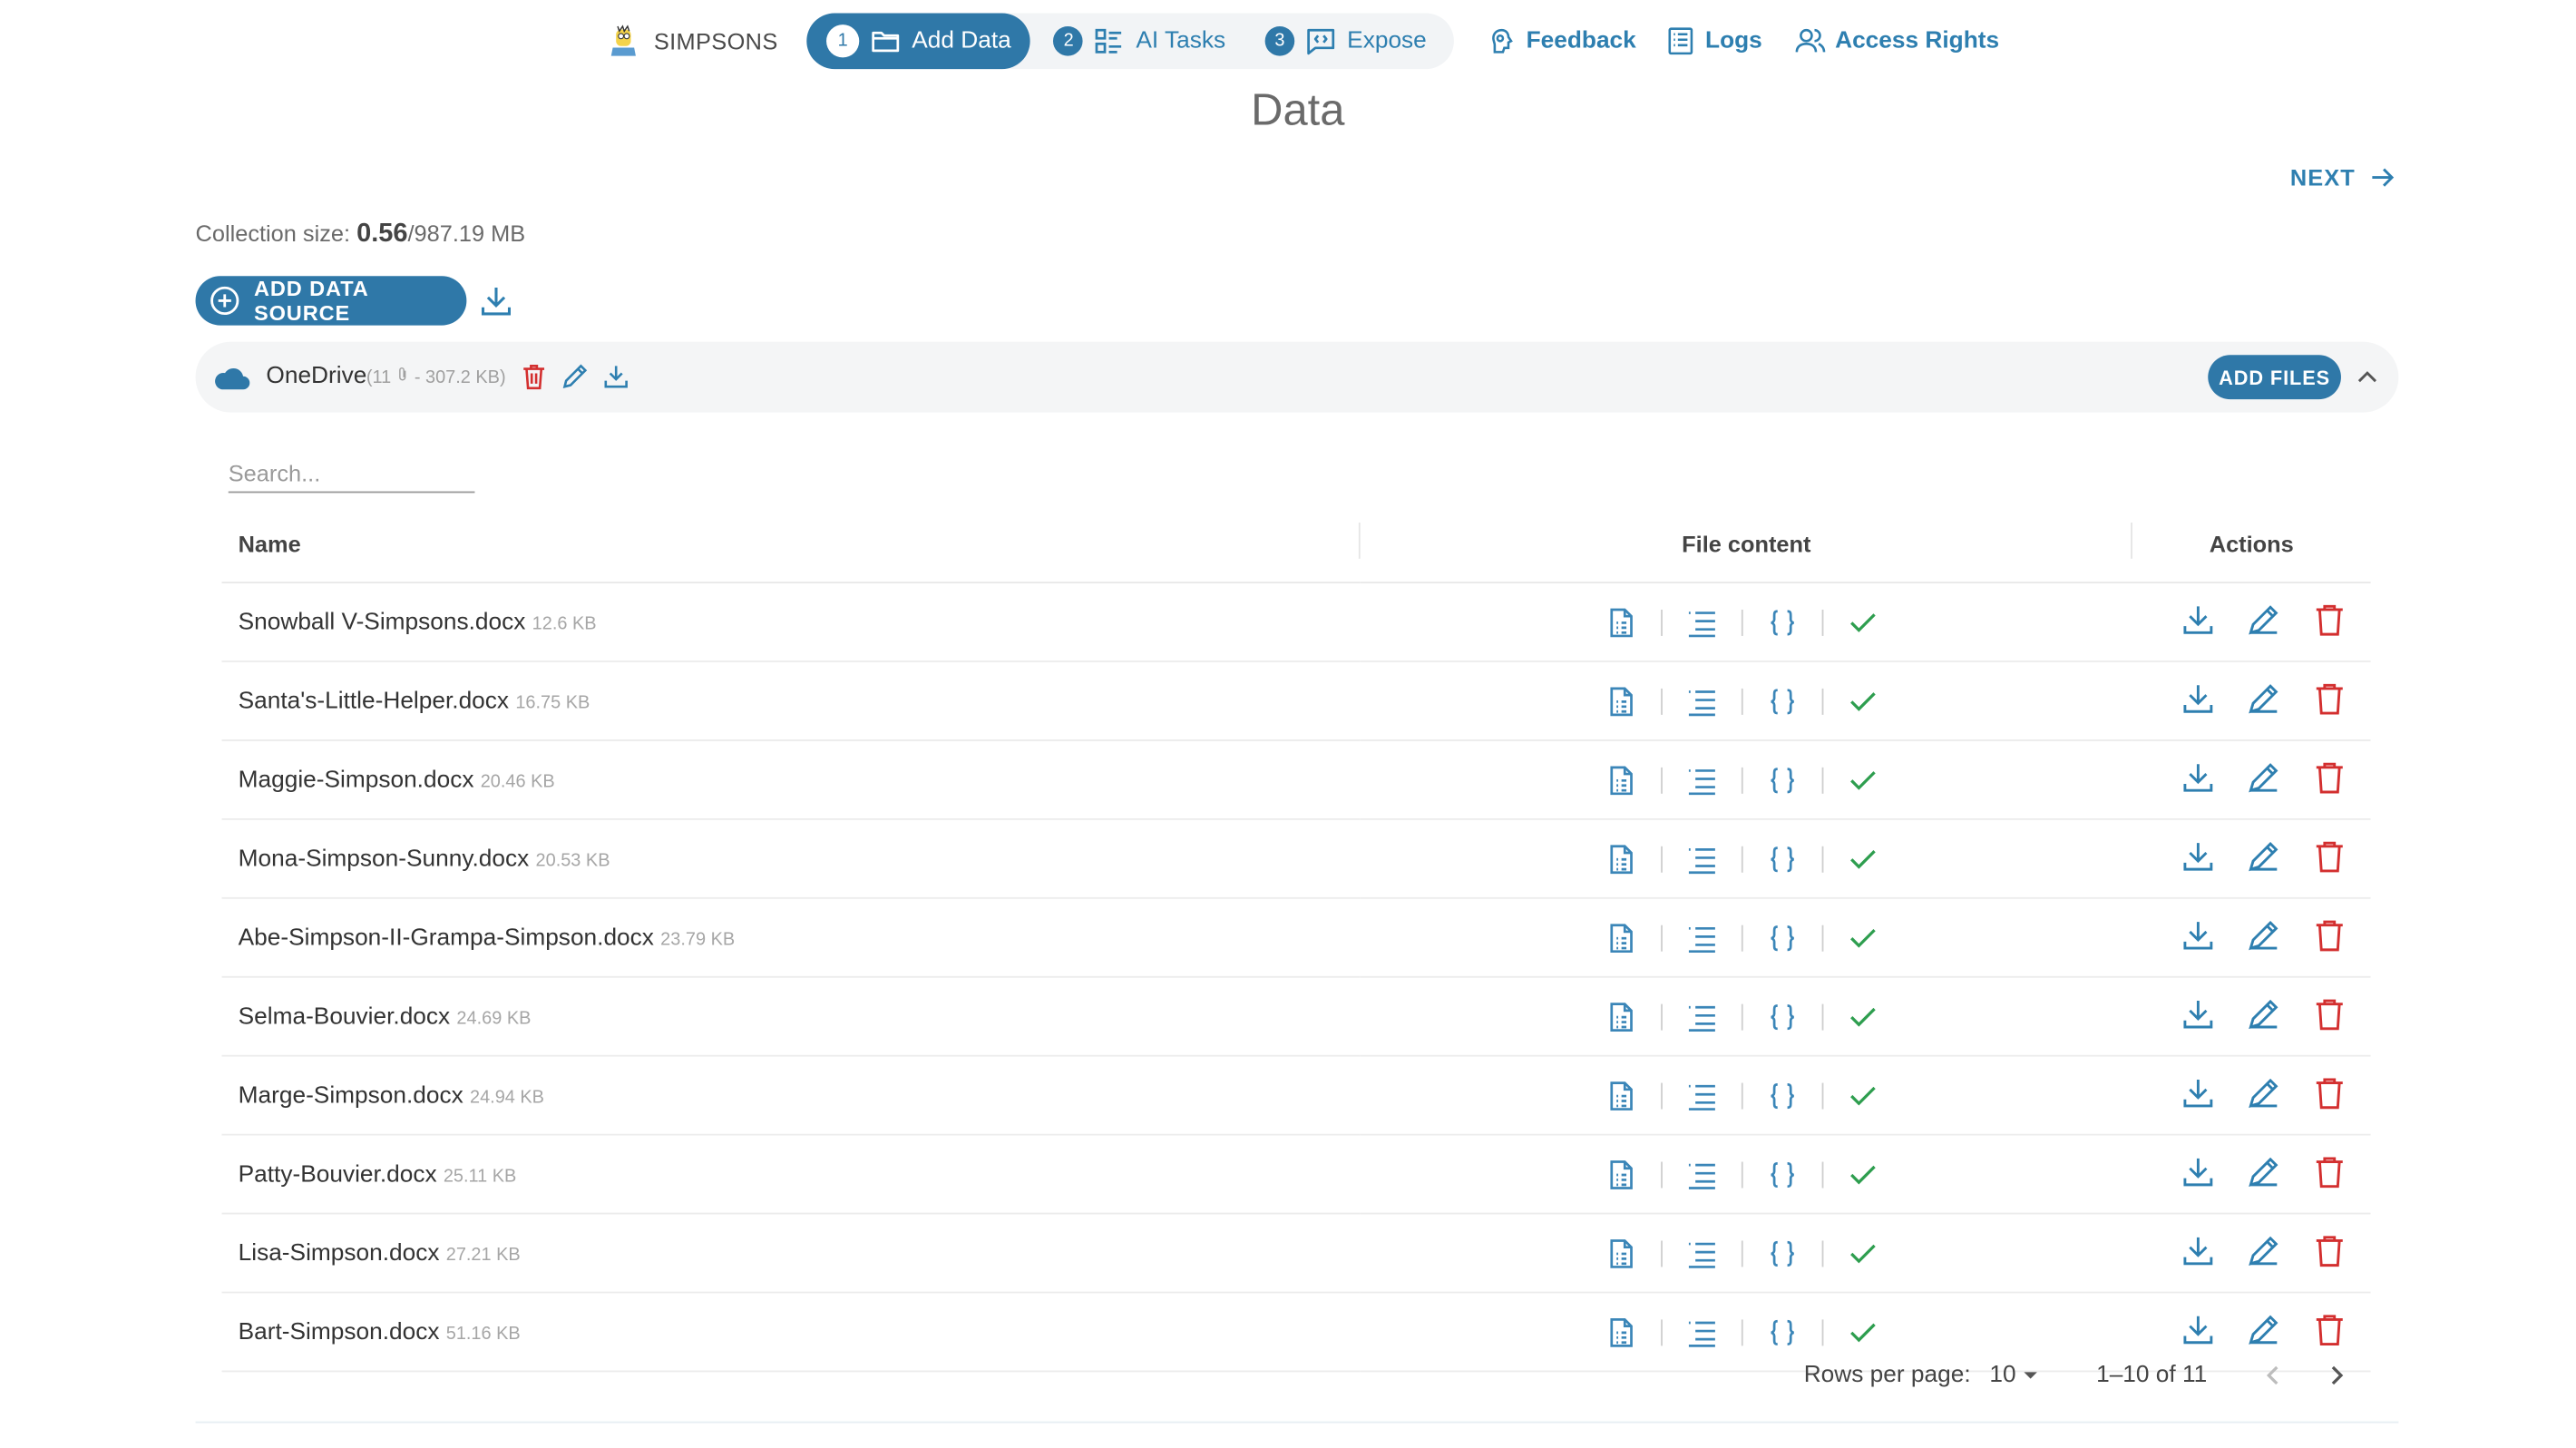 The height and width of the screenshot is (1448, 2576). I want to click on step-label: Expose, so click(1387, 40).